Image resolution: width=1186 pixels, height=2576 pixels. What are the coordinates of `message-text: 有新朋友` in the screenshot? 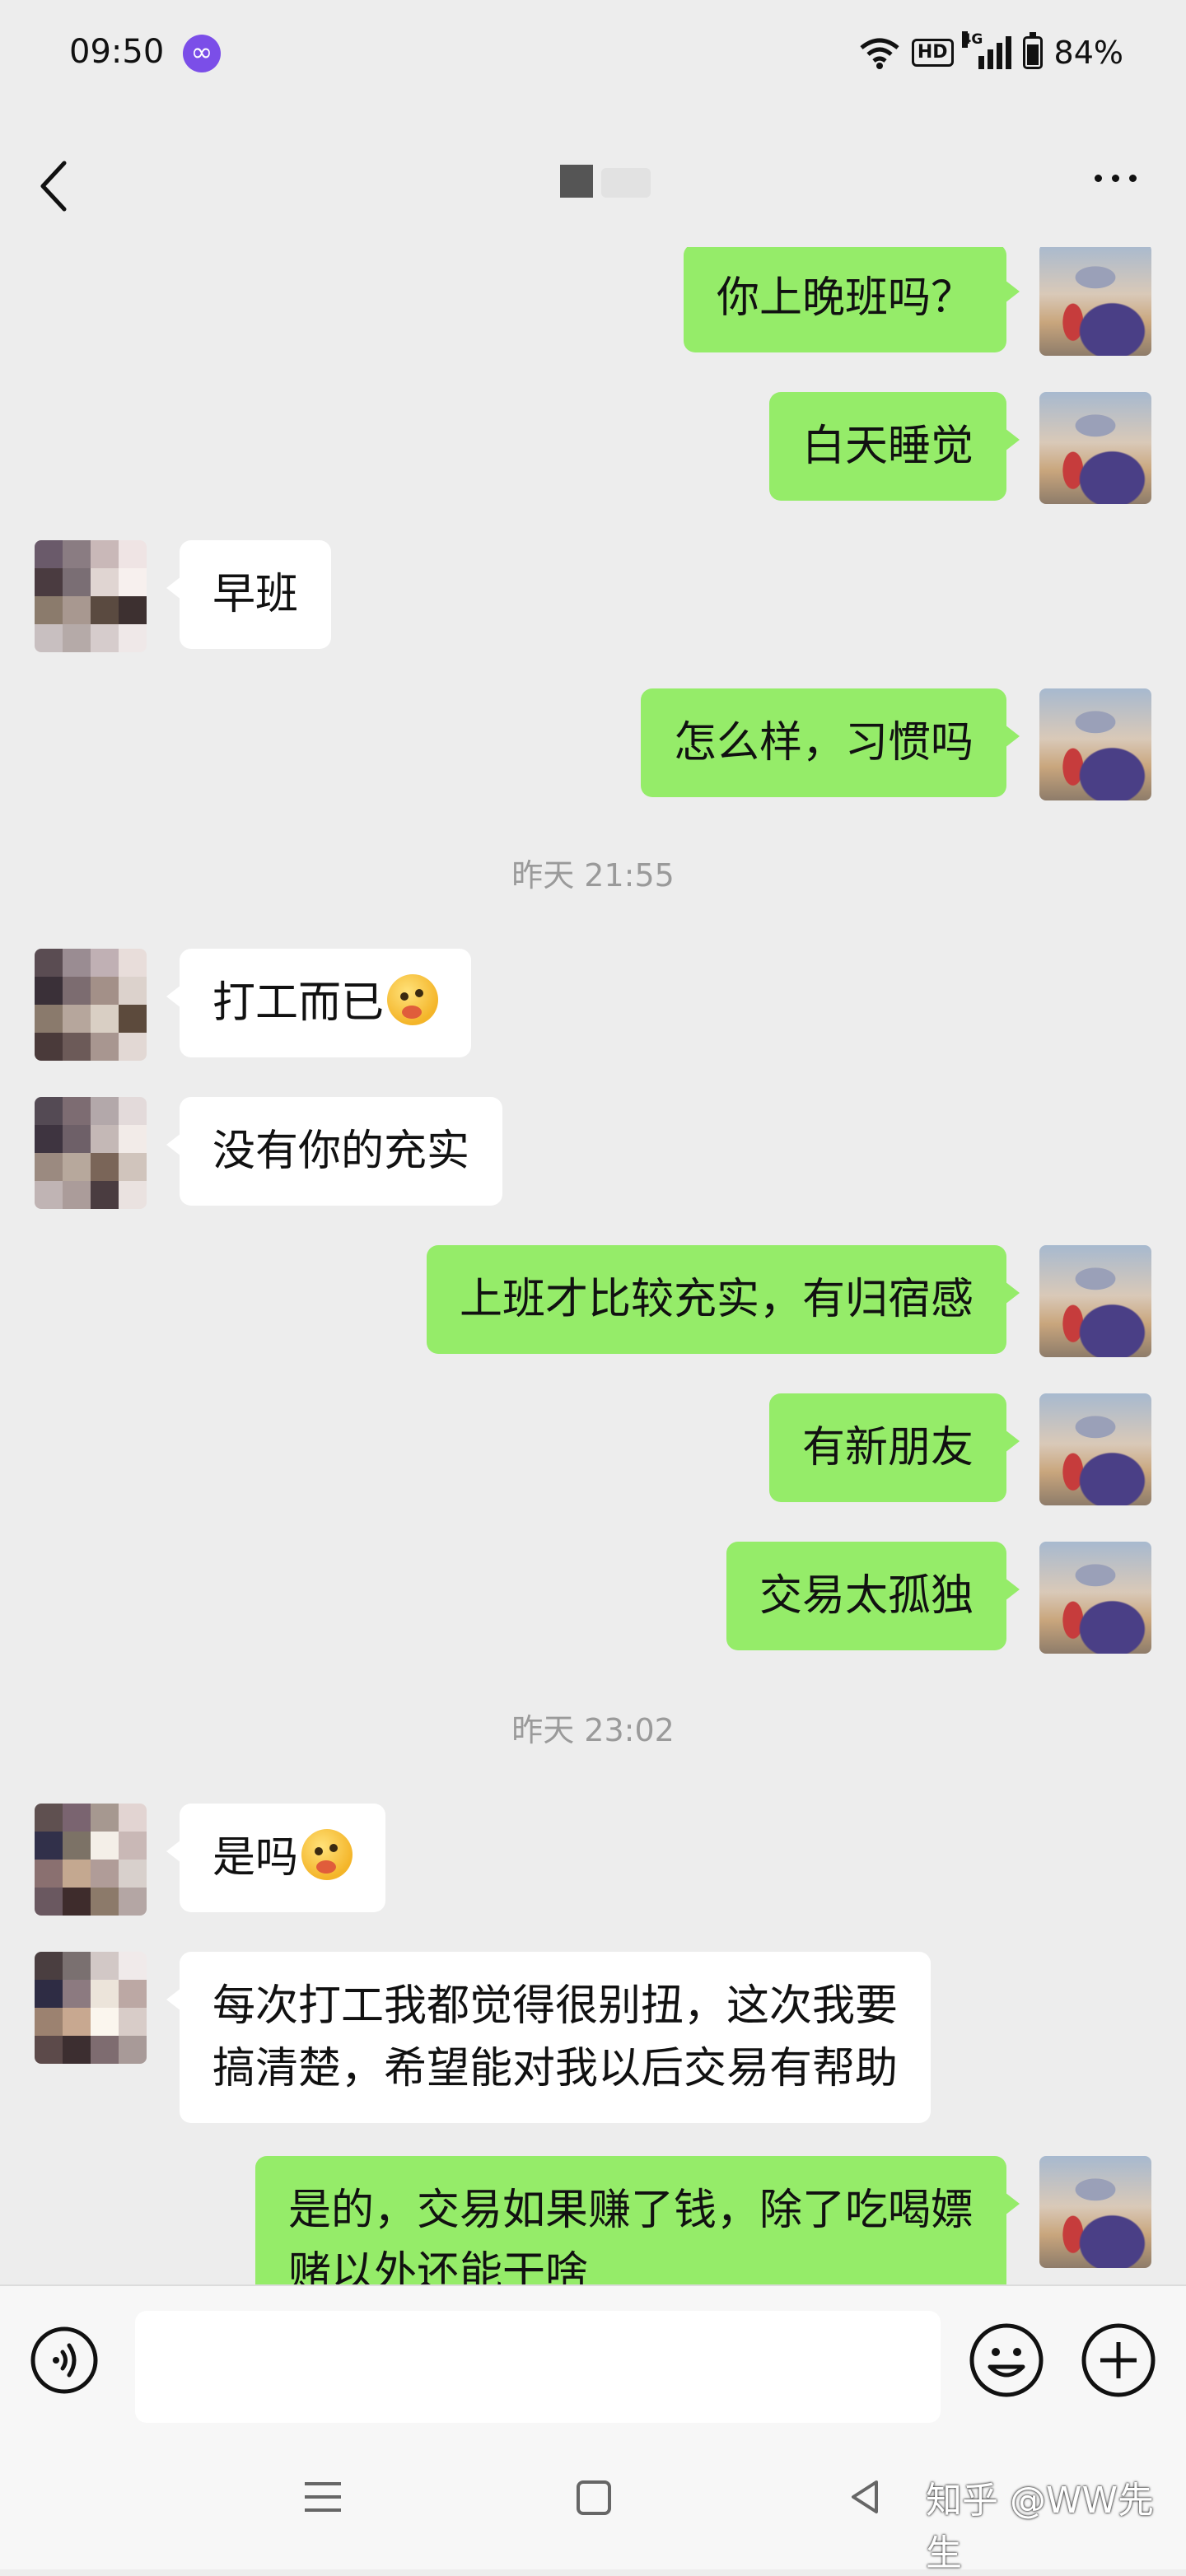 It's located at (887, 1447).